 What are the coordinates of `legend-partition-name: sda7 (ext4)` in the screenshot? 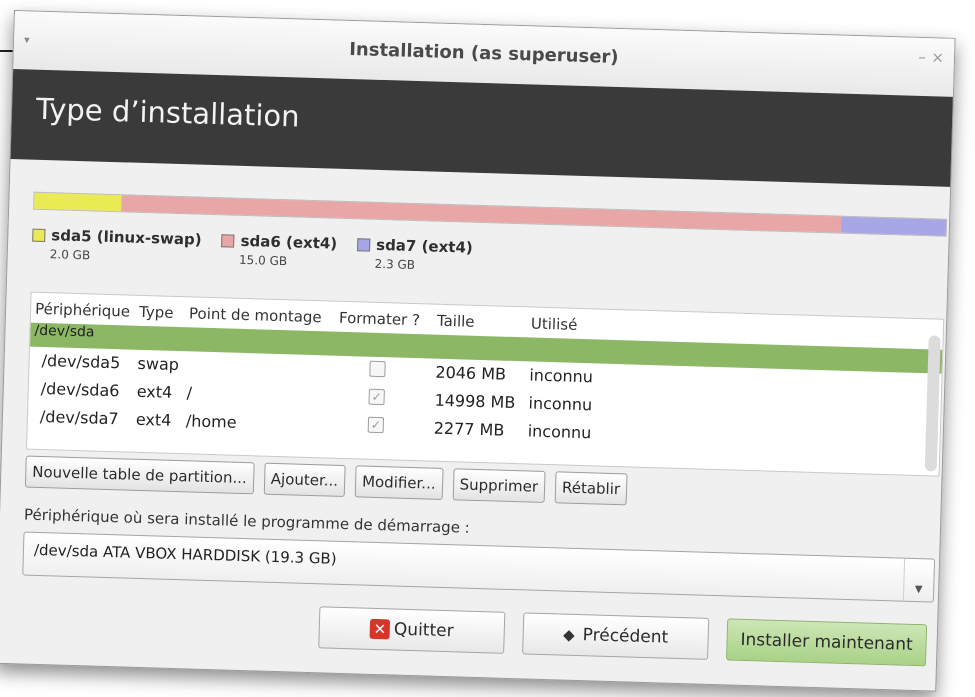 It's located at (424, 246).